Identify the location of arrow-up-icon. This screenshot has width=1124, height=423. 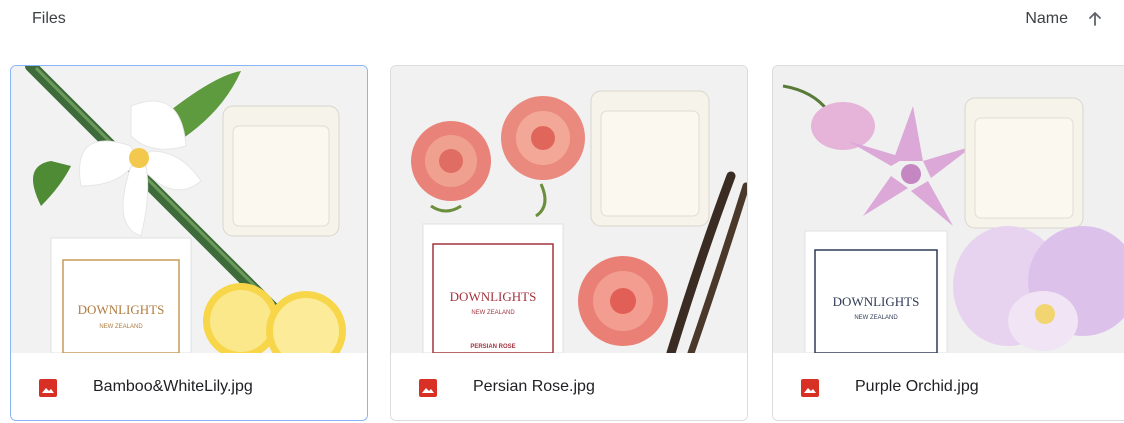
(1095, 19).